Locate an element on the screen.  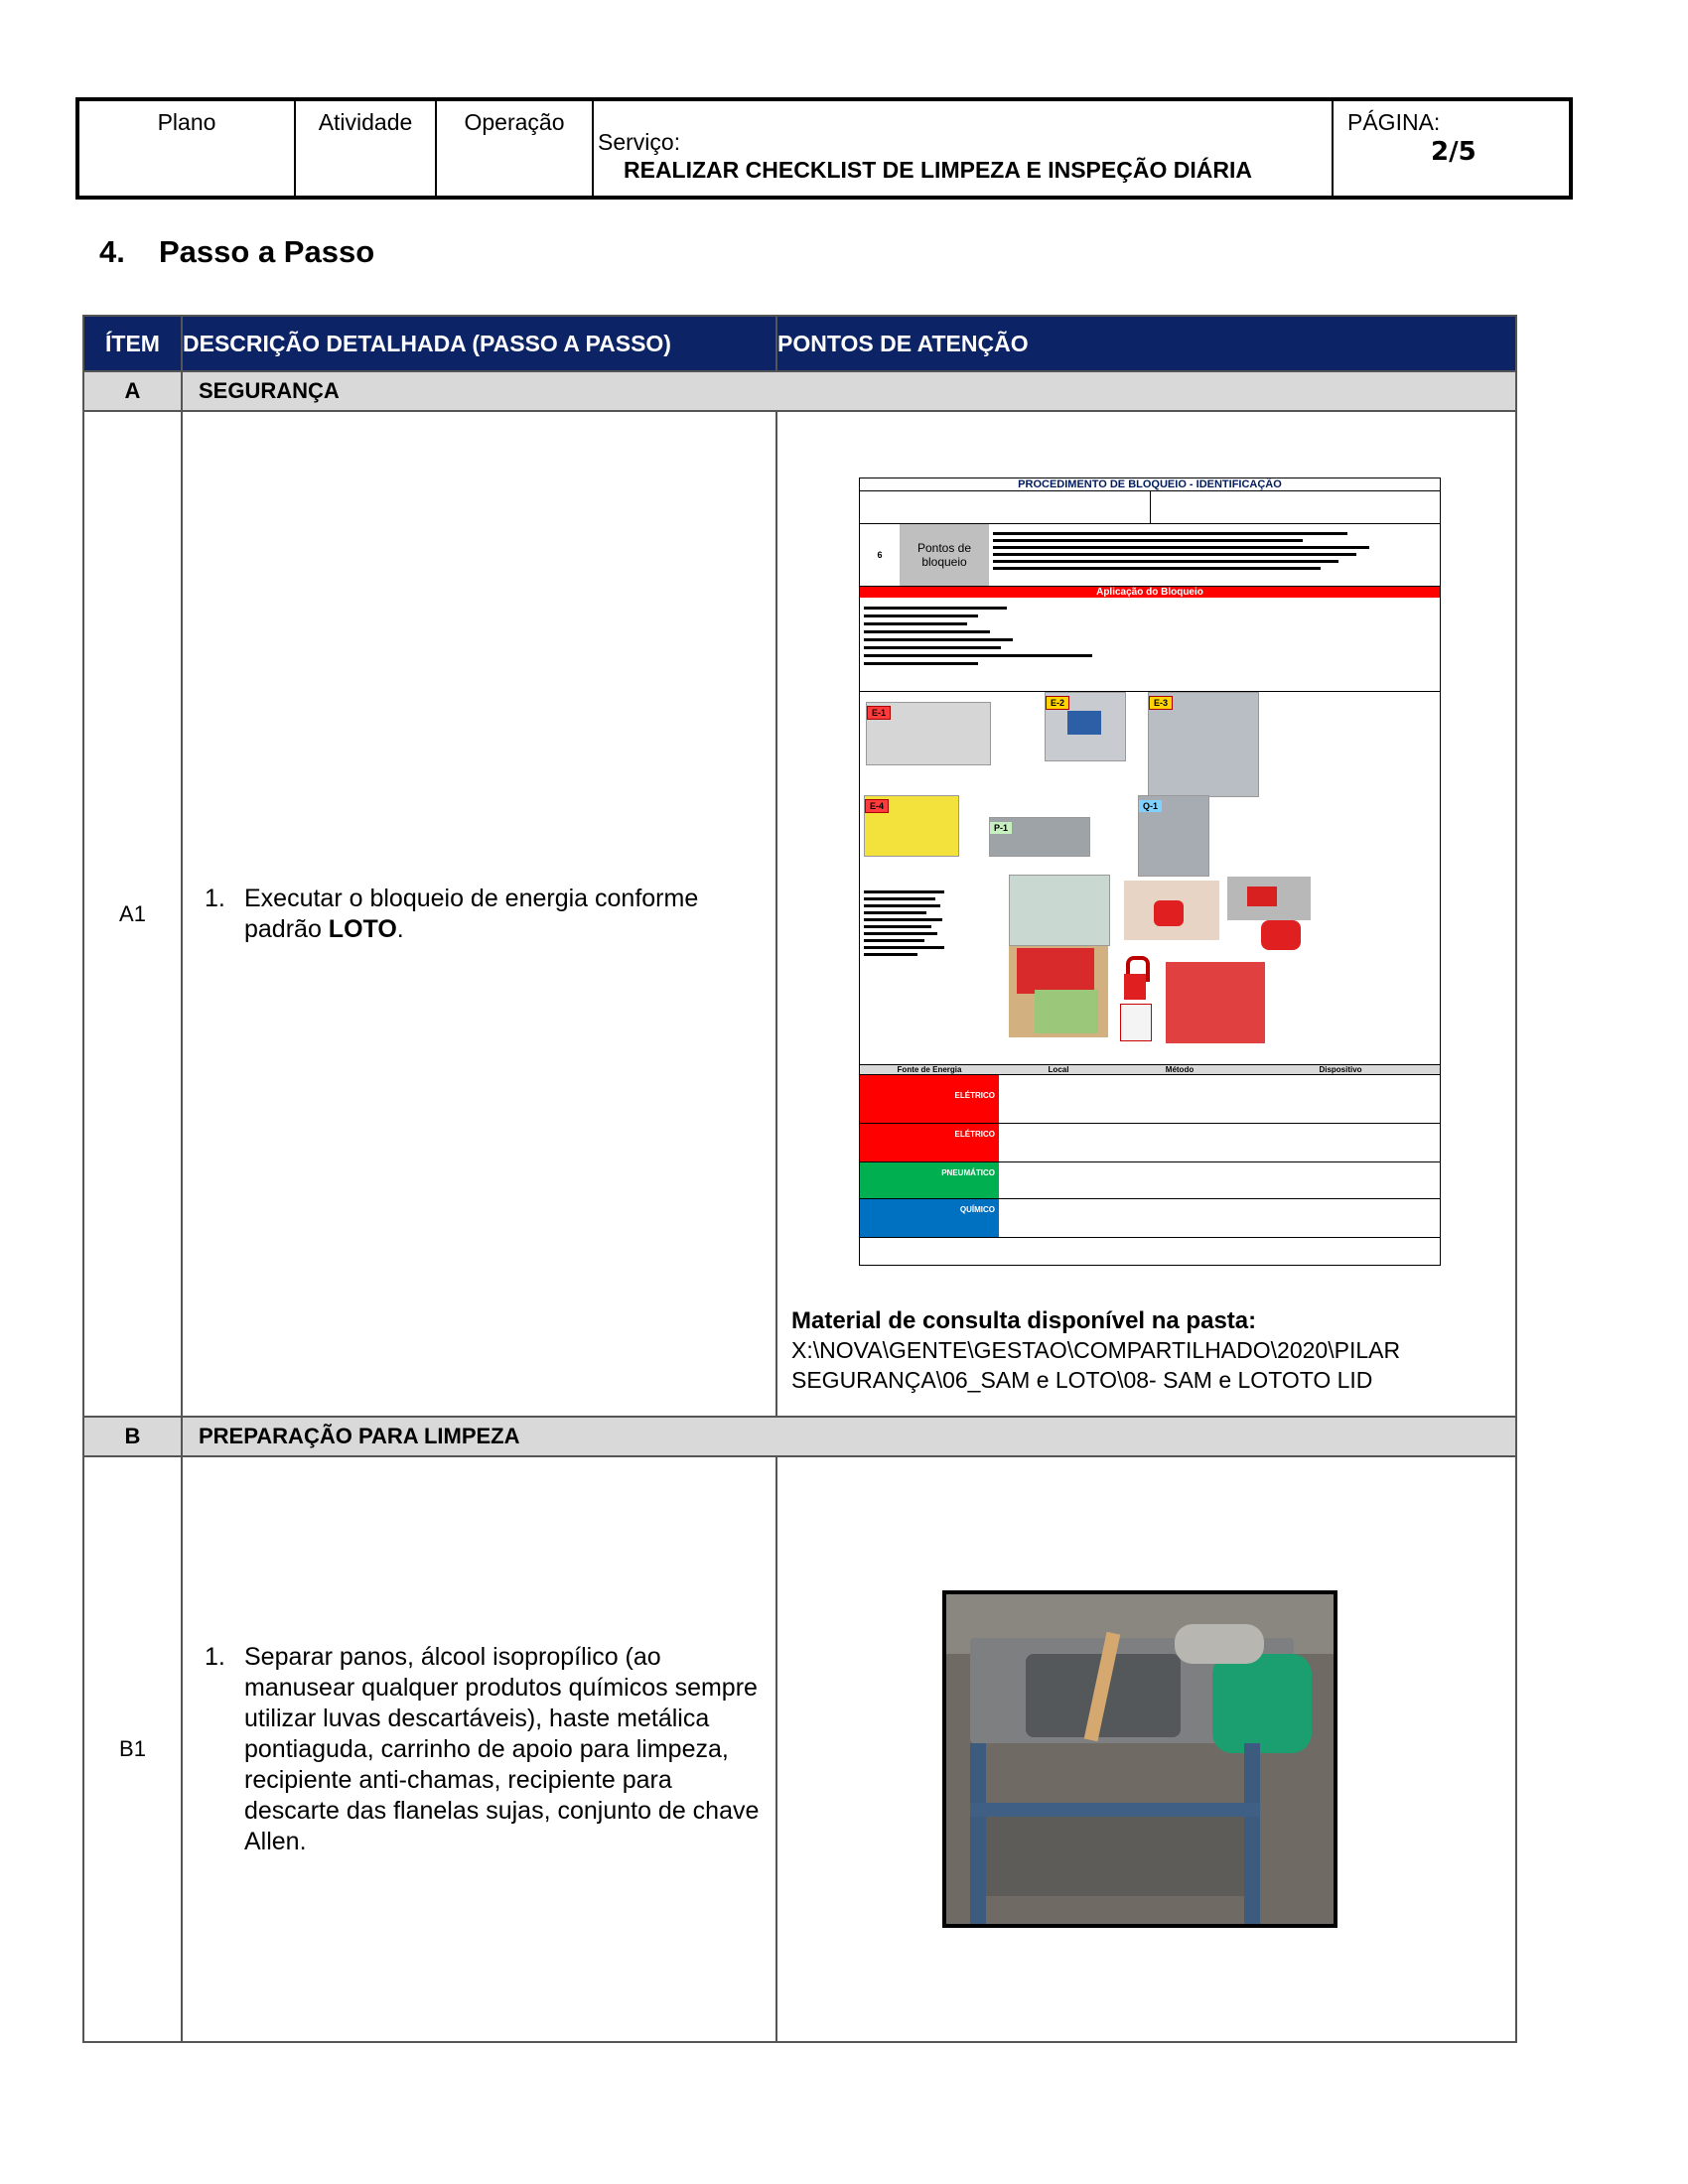
cart-leg-left is located at coordinates (978, 1833).